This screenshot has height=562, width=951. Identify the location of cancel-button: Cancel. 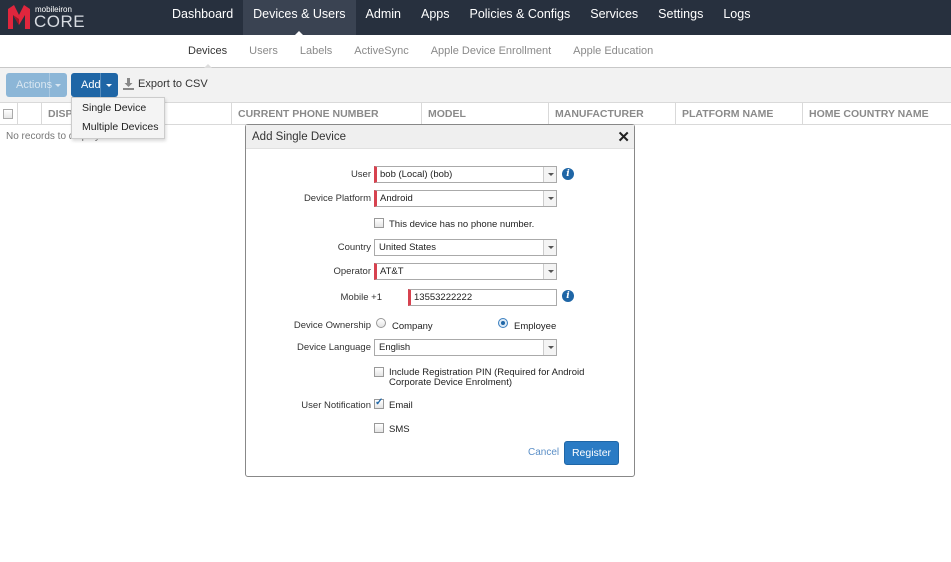
(543, 452).